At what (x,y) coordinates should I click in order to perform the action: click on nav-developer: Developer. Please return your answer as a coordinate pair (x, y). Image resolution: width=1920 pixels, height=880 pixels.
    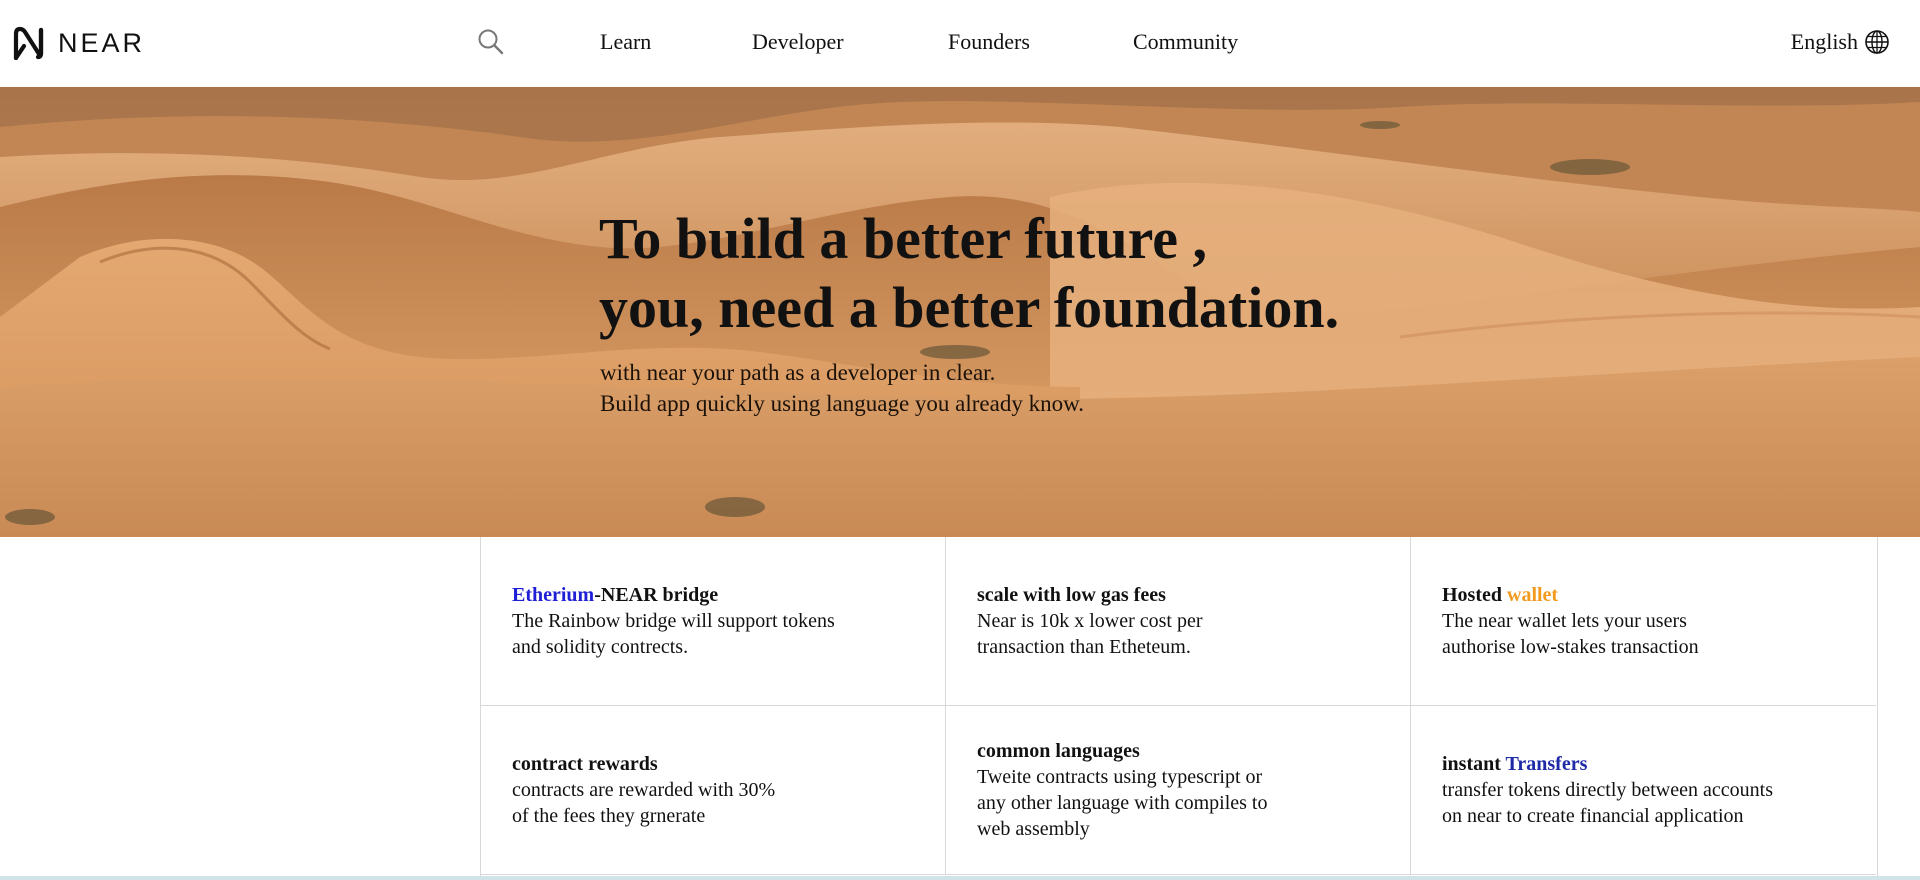
    Looking at the image, I should click on (798, 42).